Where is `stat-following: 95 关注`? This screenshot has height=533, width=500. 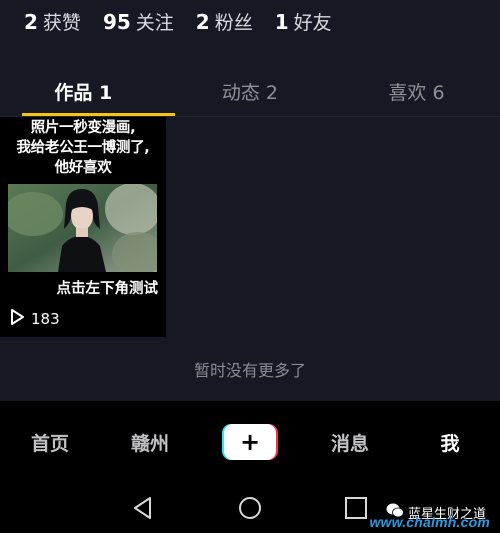 stat-following: 95 关注 is located at coordinates (138, 21).